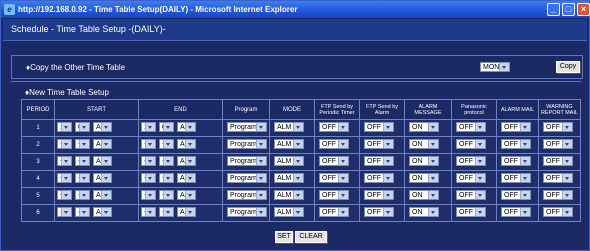 This screenshot has width=590, height=251. I want to click on em-select: 00, so click(166, 127).